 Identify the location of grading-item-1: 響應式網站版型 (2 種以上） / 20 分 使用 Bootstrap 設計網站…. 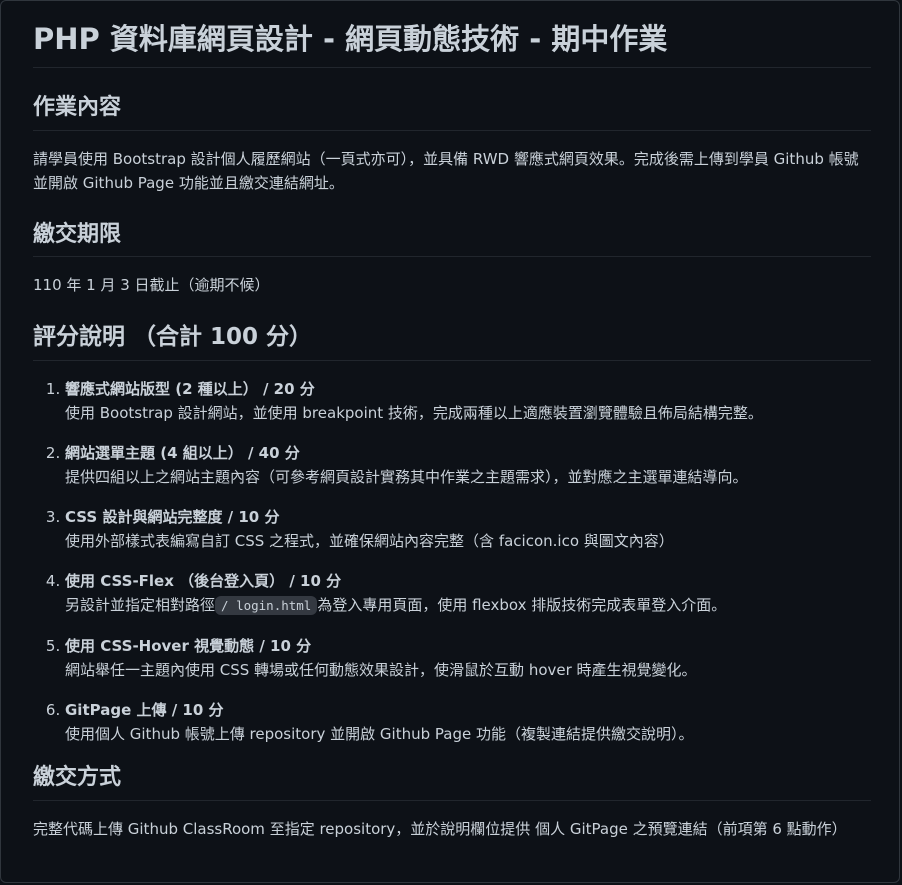
(468, 401).